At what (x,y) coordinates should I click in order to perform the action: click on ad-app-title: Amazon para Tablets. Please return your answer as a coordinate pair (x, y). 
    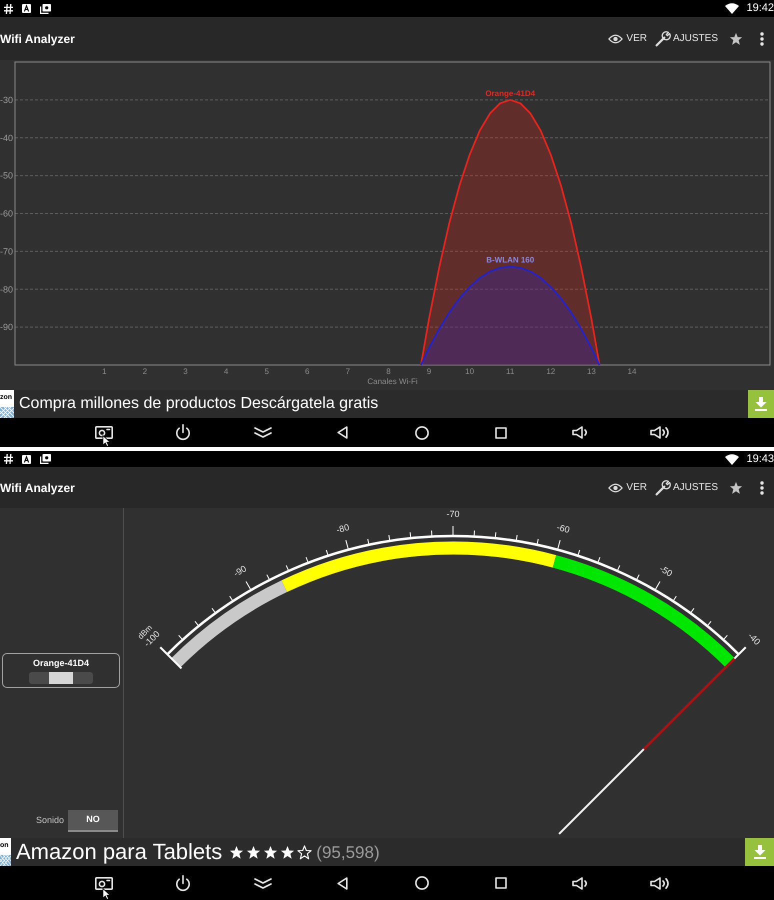
    Looking at the image, I should click on (119, 852).